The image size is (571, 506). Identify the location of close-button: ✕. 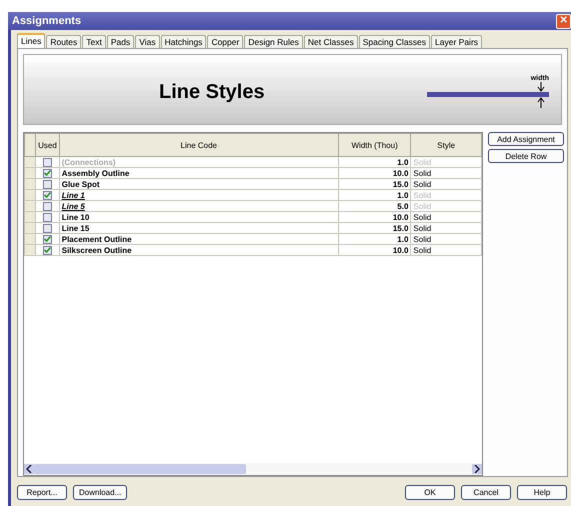
(563, 21).